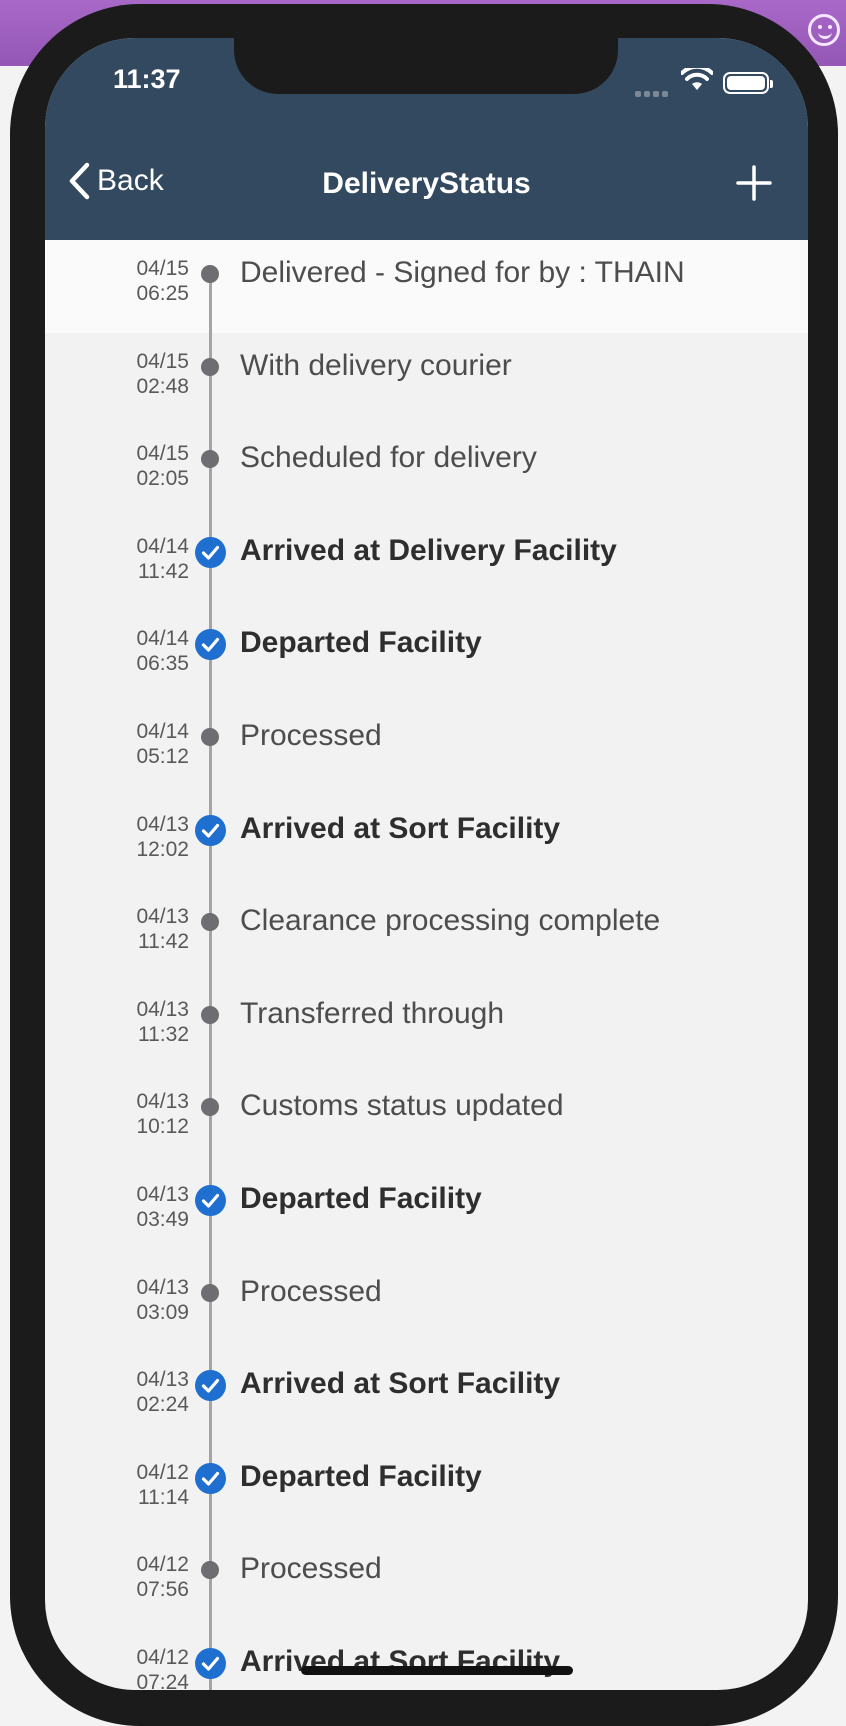 The width and height of the screenshot is (846, 1726). Describe the element at coordinates (402, 1105) in the screenshot. I see `event-label: Customs status updated` at that location.